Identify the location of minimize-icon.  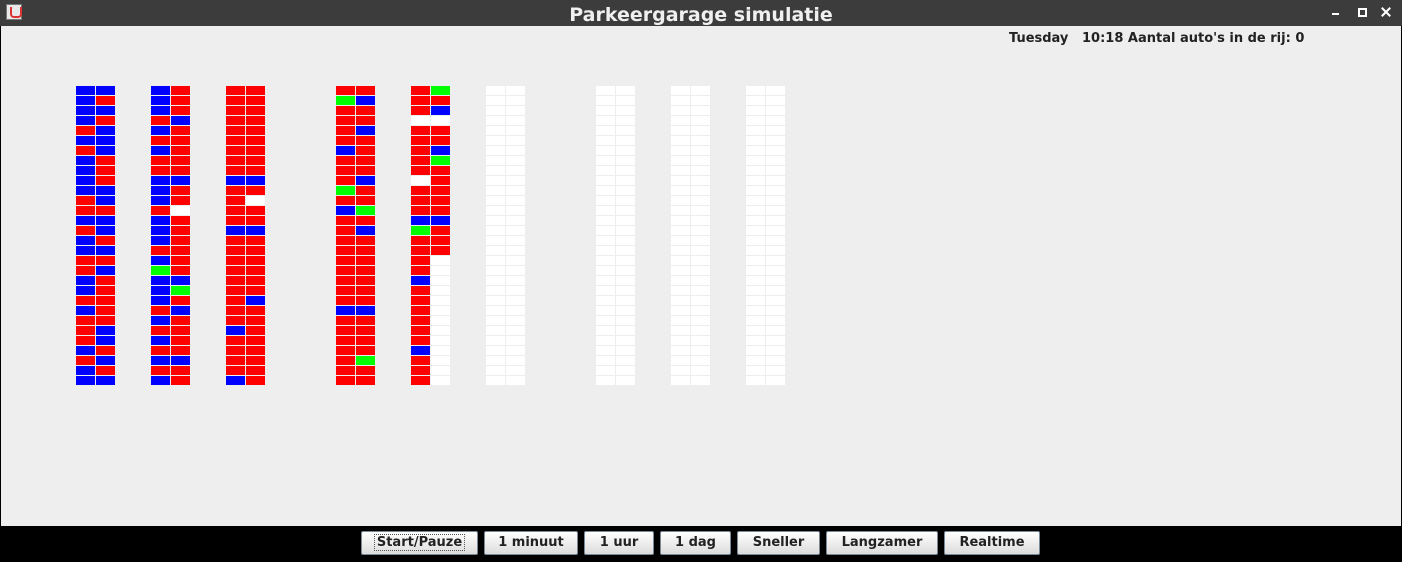
(1336, 12).